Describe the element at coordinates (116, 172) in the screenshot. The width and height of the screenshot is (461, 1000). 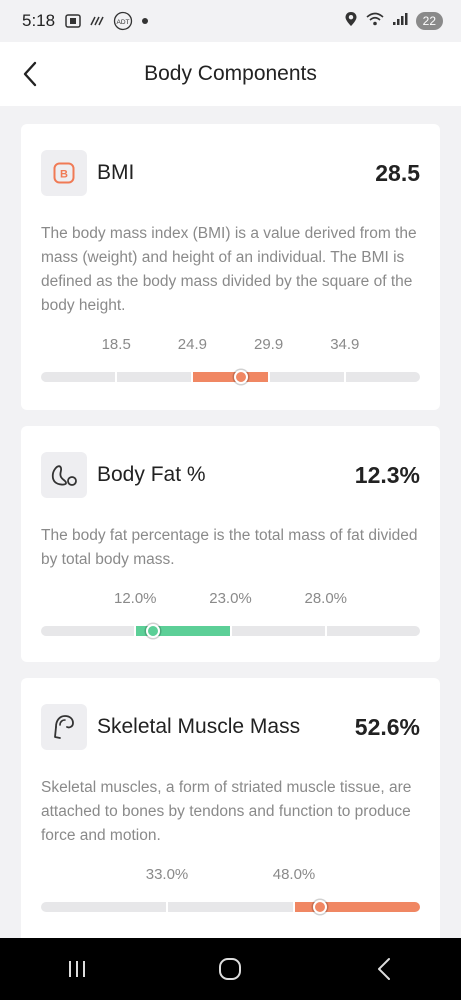
I see `card-title: BMI` at that location.